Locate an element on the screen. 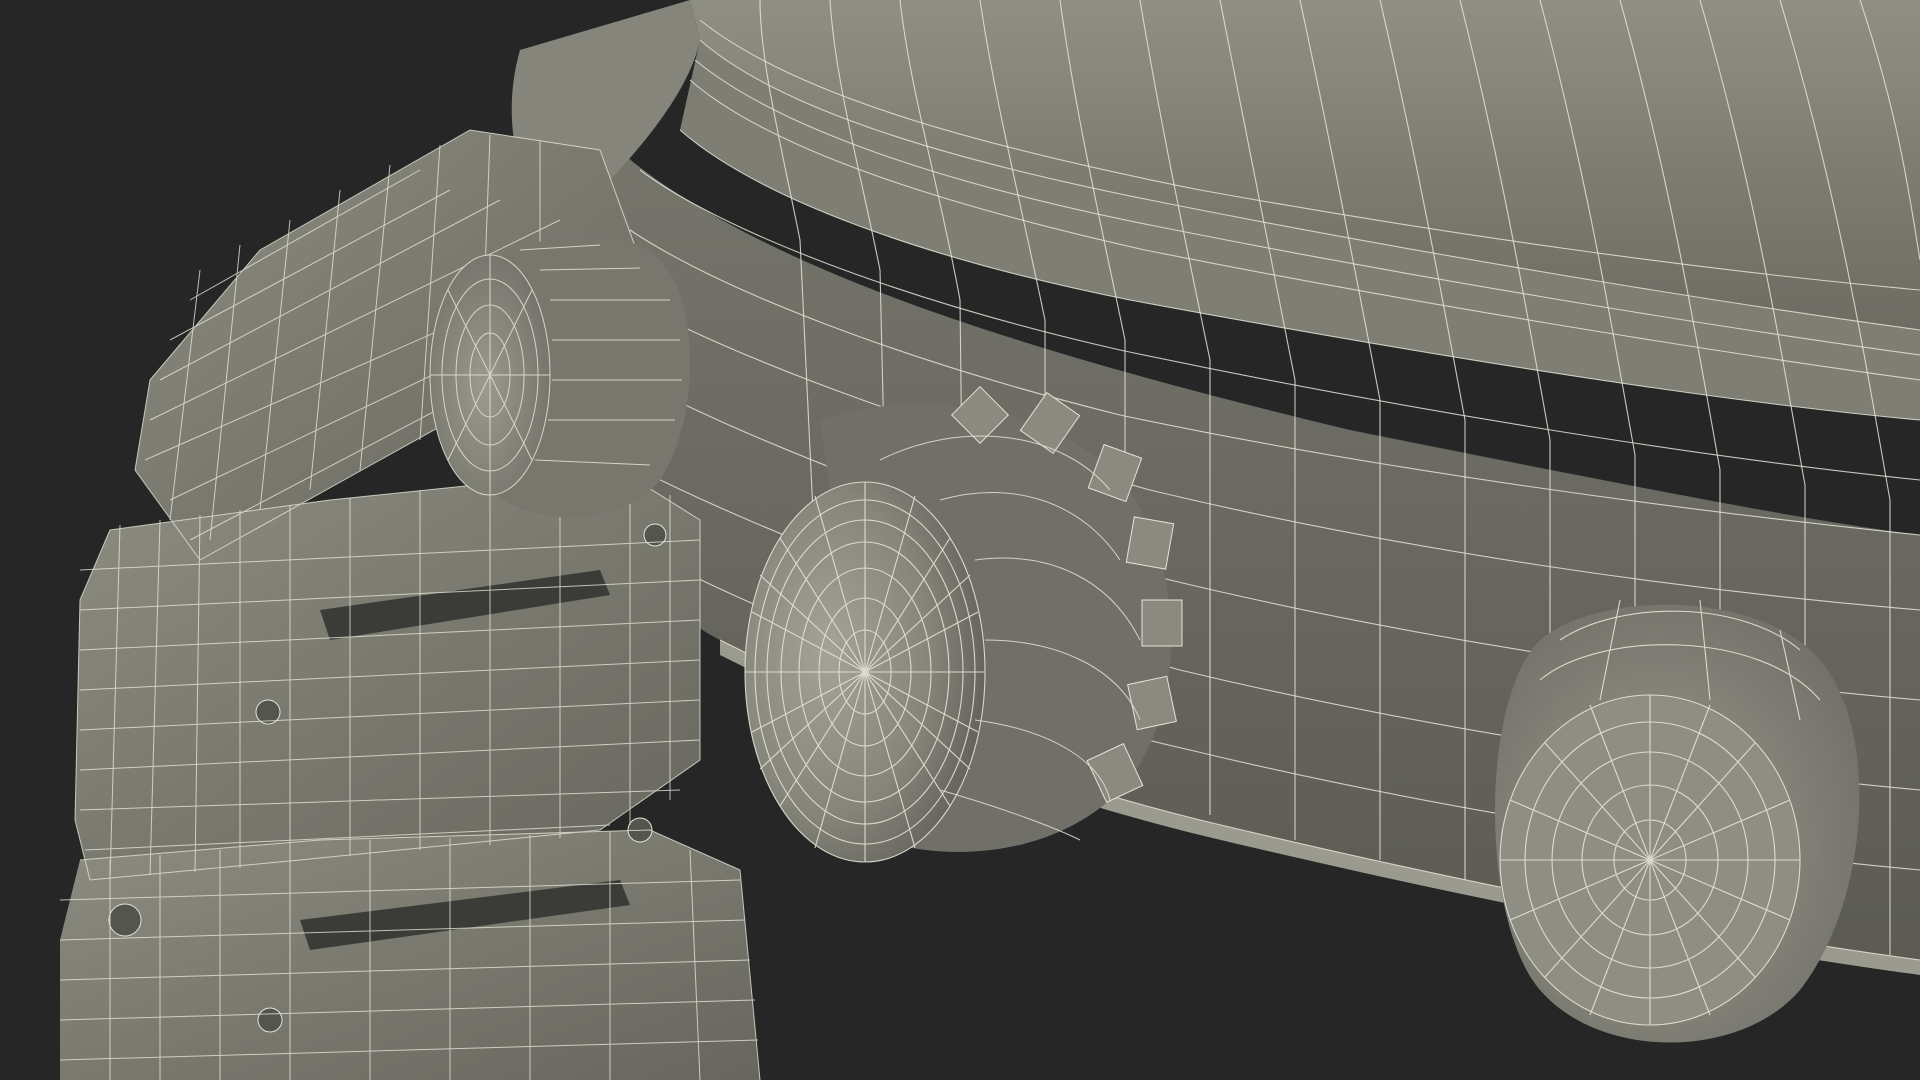 This screenshot has height=1080, width=1920. lower-pusher is located at coordinates (1677, 821).